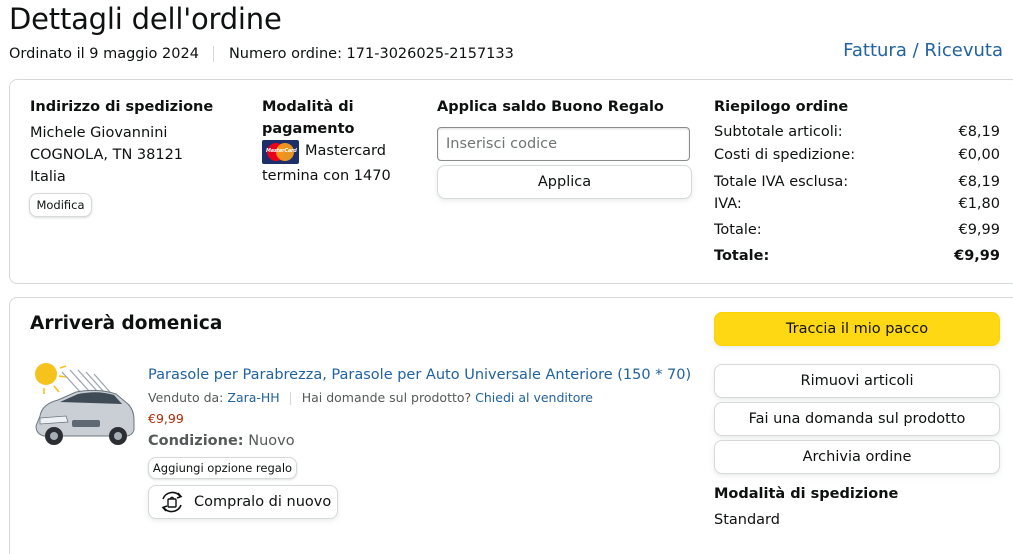  Describe the element at coordinates (778, 132) in the screenshot. I see `summary-label: Subtotale articoli:` at that location.